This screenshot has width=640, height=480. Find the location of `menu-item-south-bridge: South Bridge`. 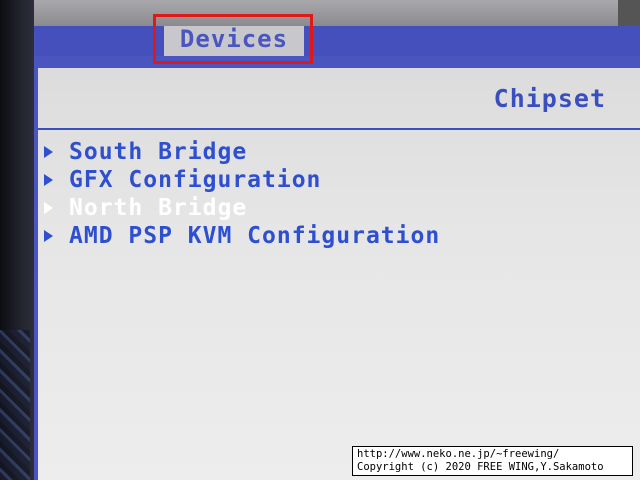

menu-item-south-bridge: South Bridge is located at coordinates (242, 152).